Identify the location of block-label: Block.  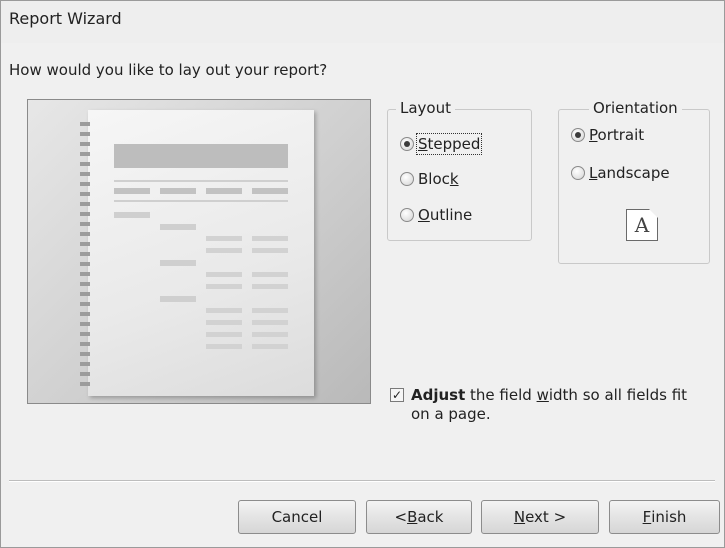
(438, 179).